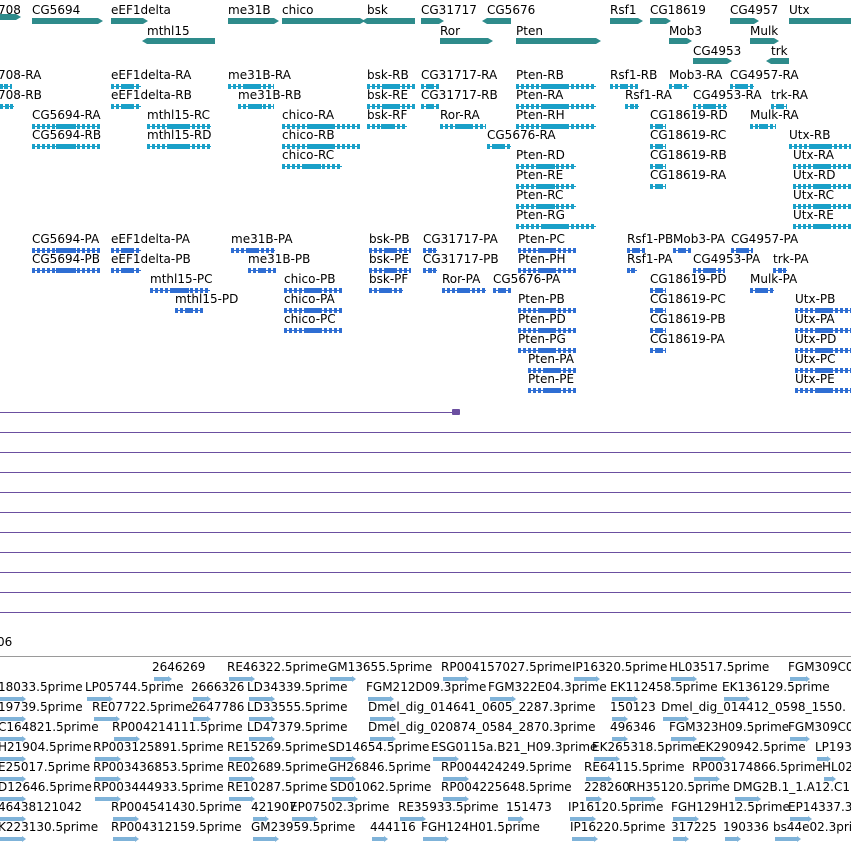 The width and height of the screenshot is (851, 842). What do you see at coordinates (633, 727) in the screenshot?
I see `est-label: 496346` at bounding box center [633, 727].